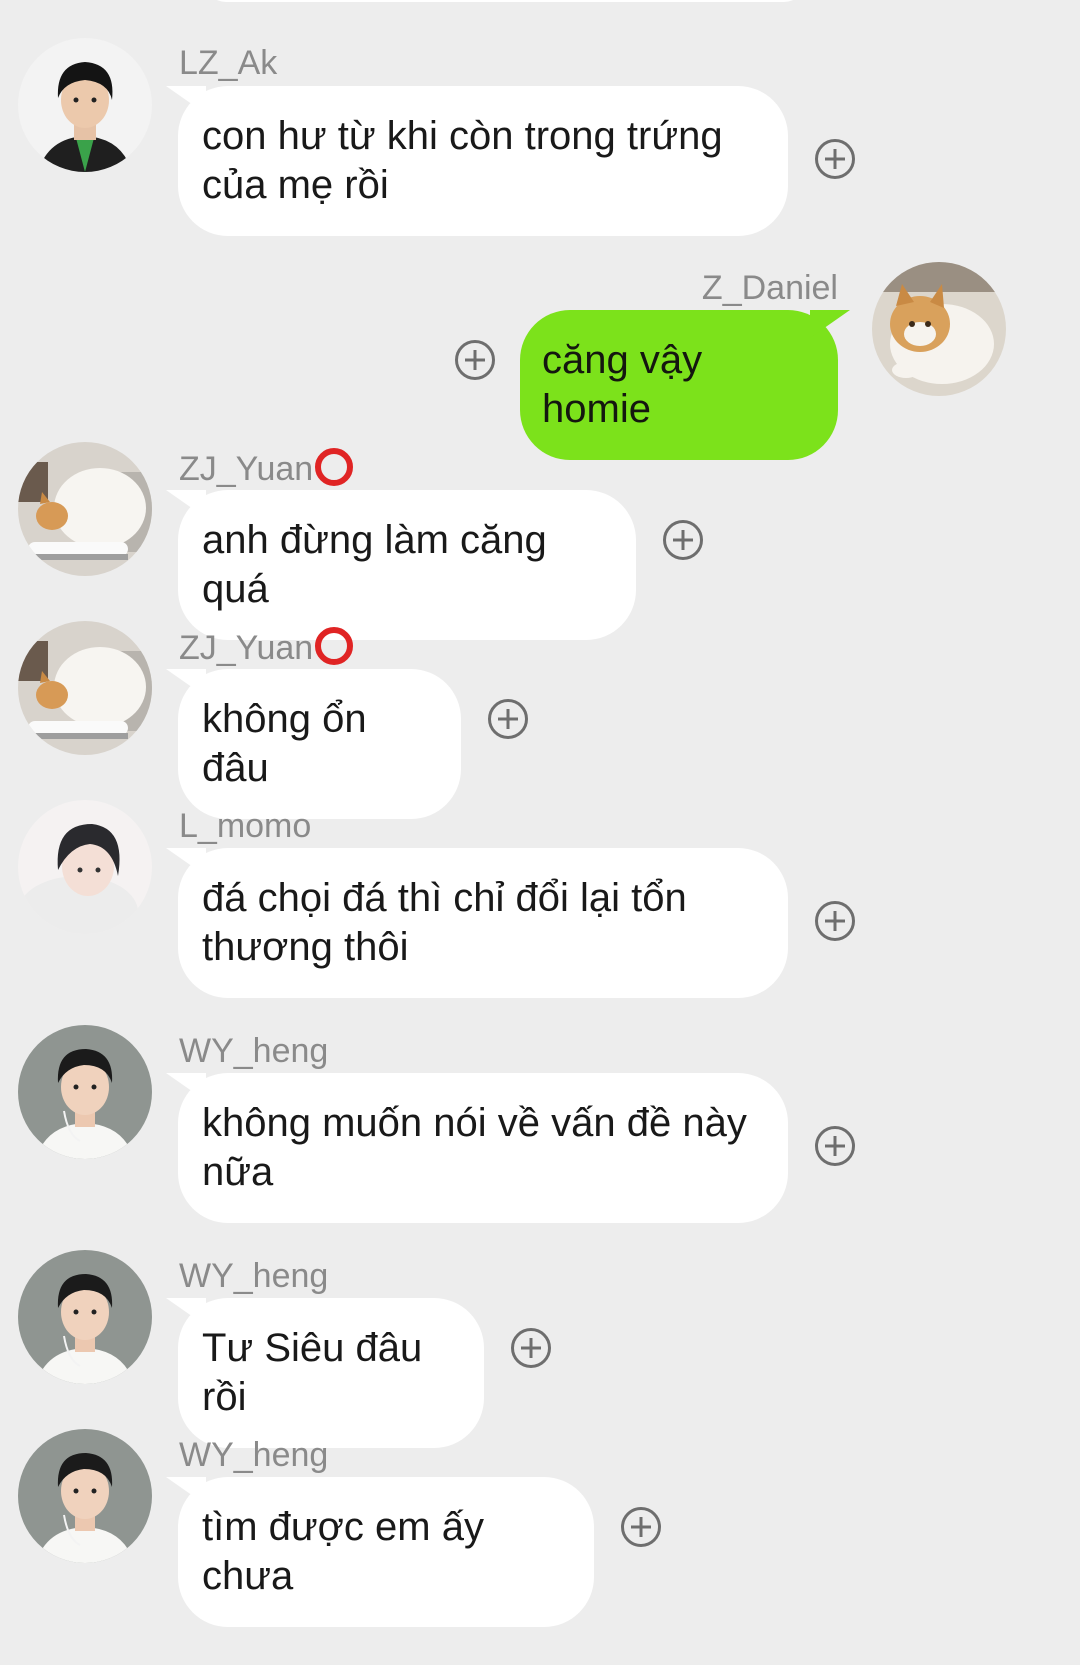 The image size is (1080, 1665). What do you see at coordinates (769, 288) in the screenshot?
I see `sender-name: Z_Daniel` at bounding box center [769, 288].